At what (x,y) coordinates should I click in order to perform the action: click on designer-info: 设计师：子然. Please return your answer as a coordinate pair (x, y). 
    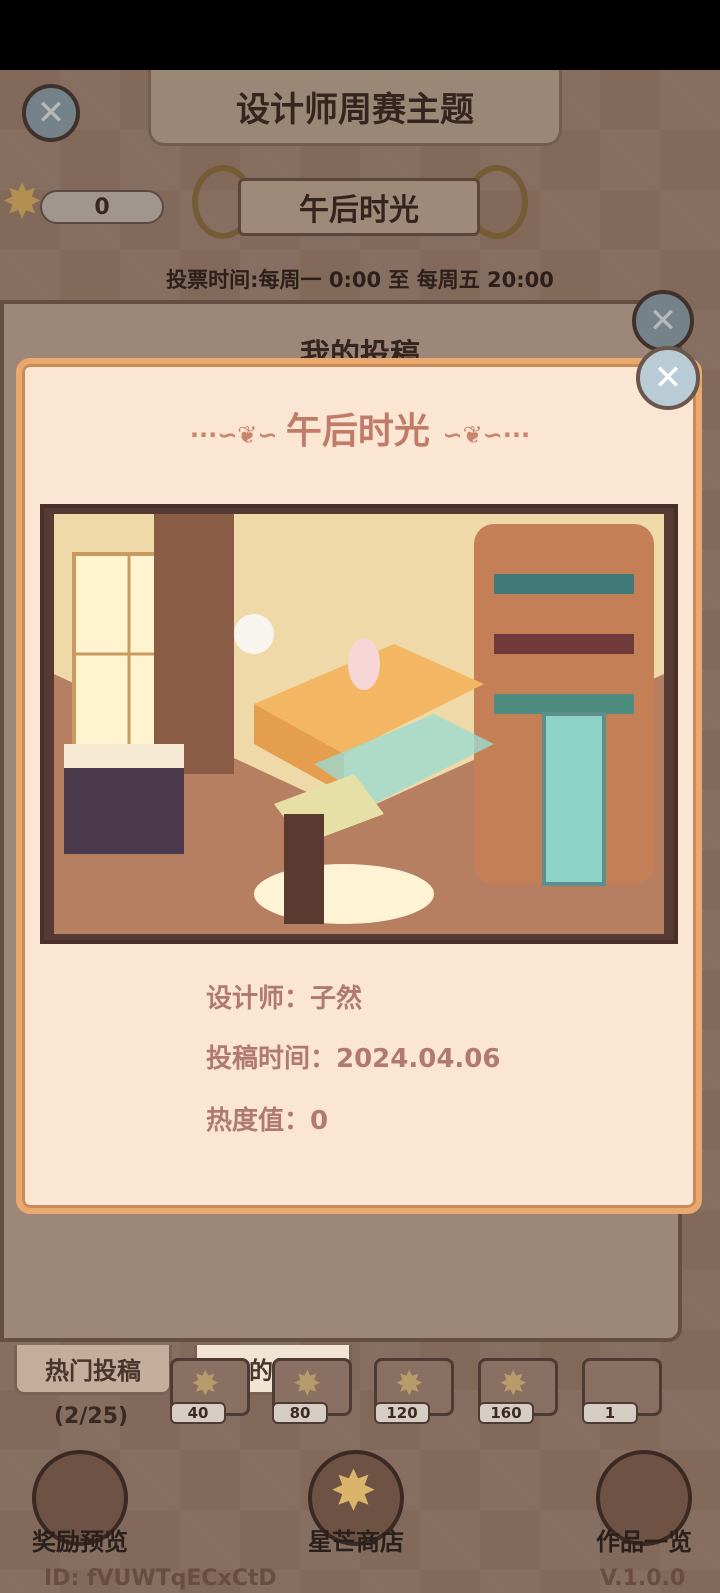
    Looking at the image, I should click on (284, 999).